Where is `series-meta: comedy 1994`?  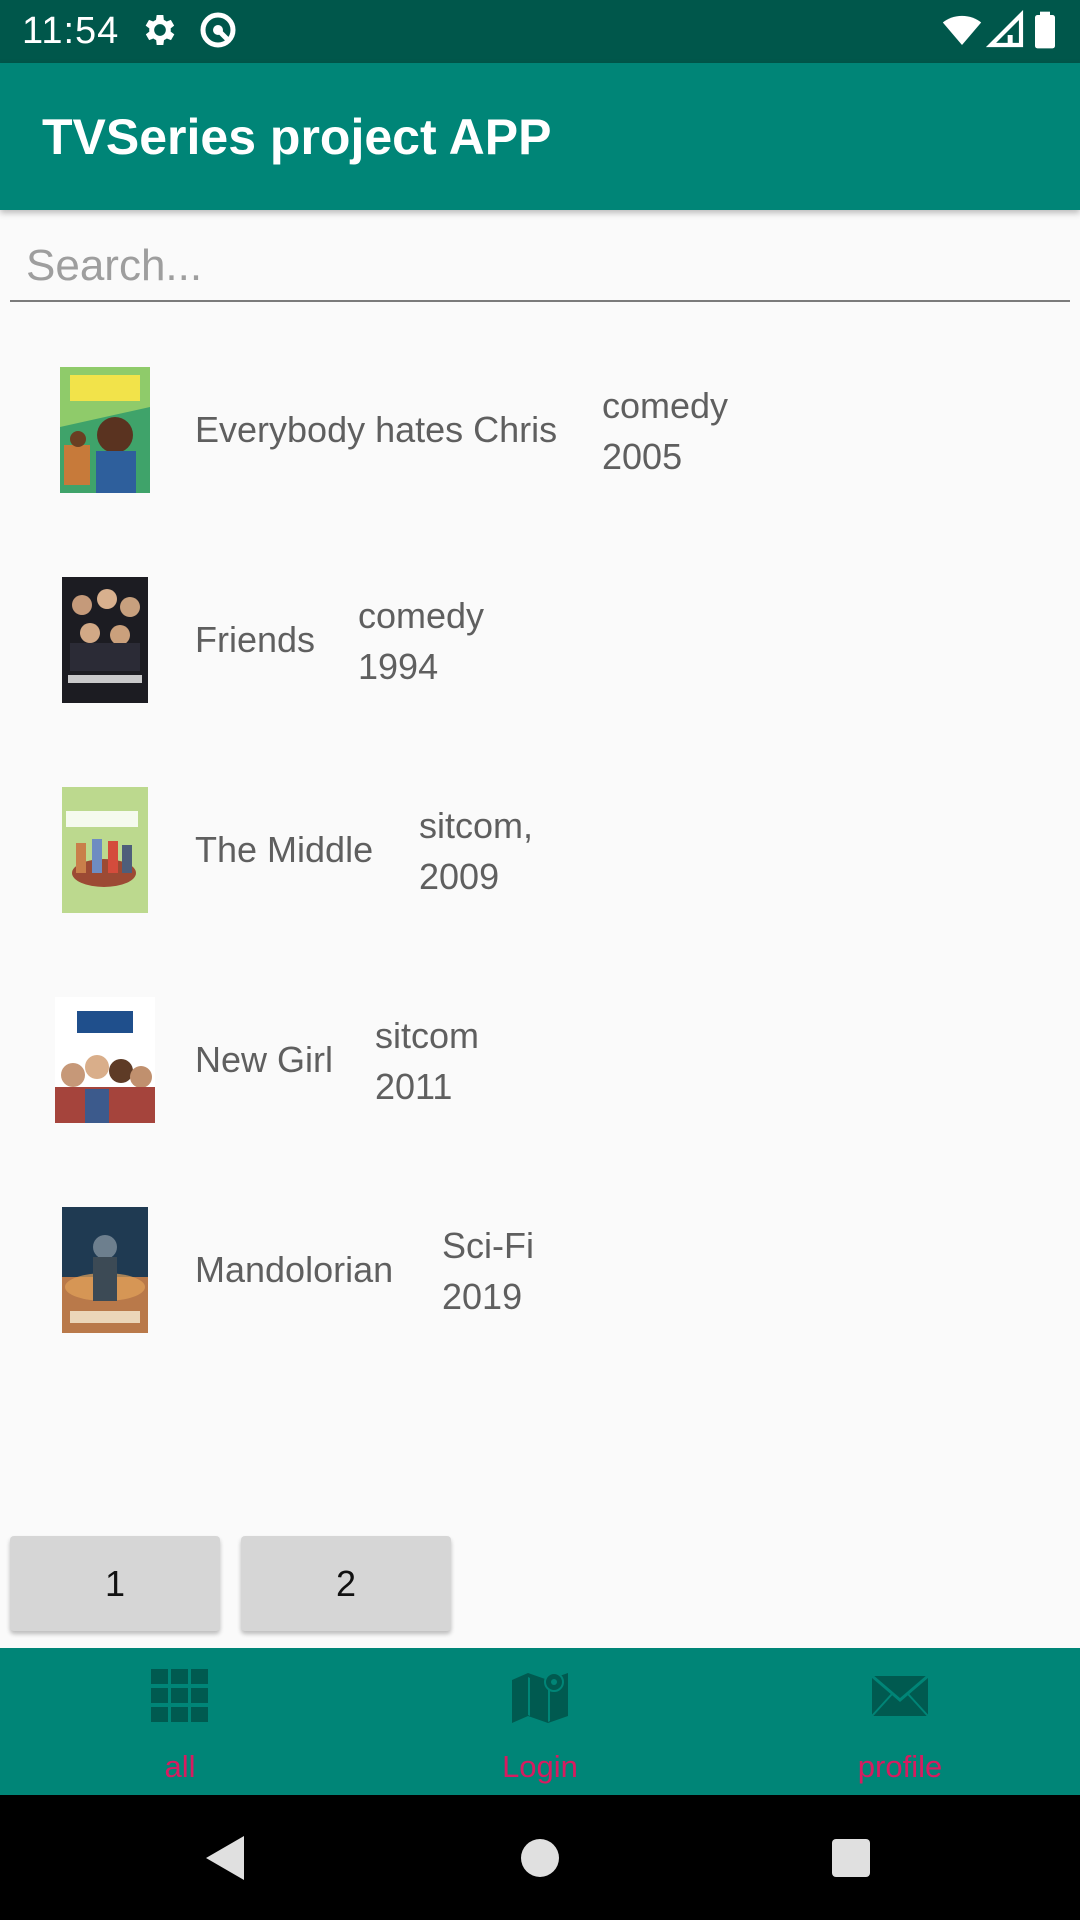 series-meta: comedy 1994 is located at coordinates (421, 641).